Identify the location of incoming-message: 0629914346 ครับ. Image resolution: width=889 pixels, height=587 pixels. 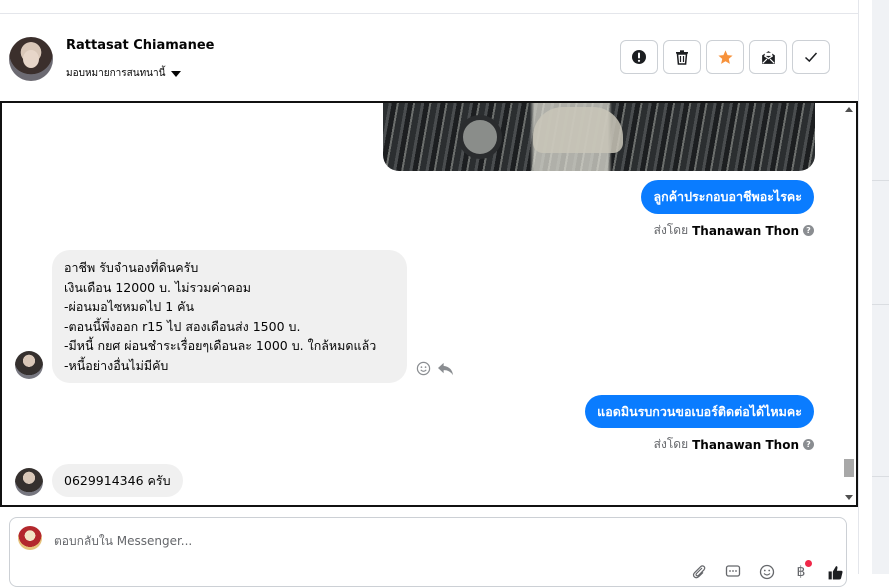
(117, 480).